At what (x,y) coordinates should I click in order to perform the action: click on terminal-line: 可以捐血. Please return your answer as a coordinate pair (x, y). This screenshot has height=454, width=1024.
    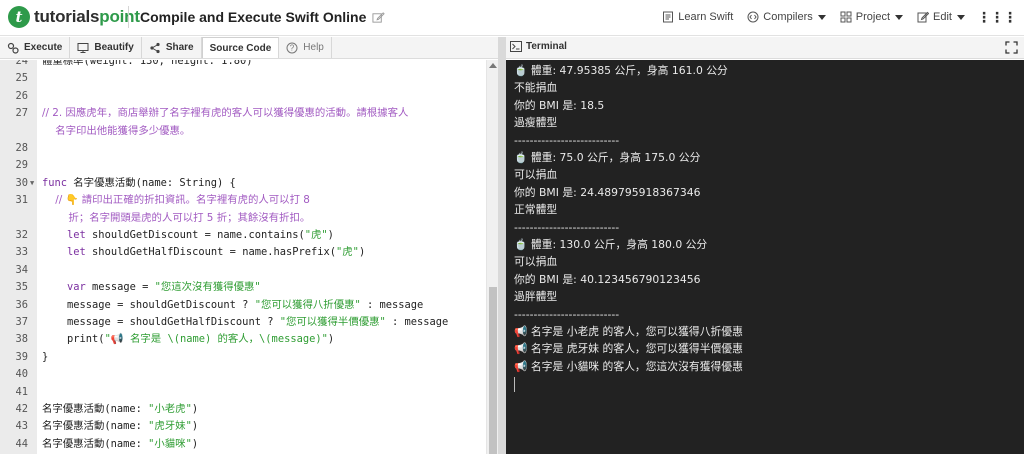
    Looking at the image, I should click on (536, 262).